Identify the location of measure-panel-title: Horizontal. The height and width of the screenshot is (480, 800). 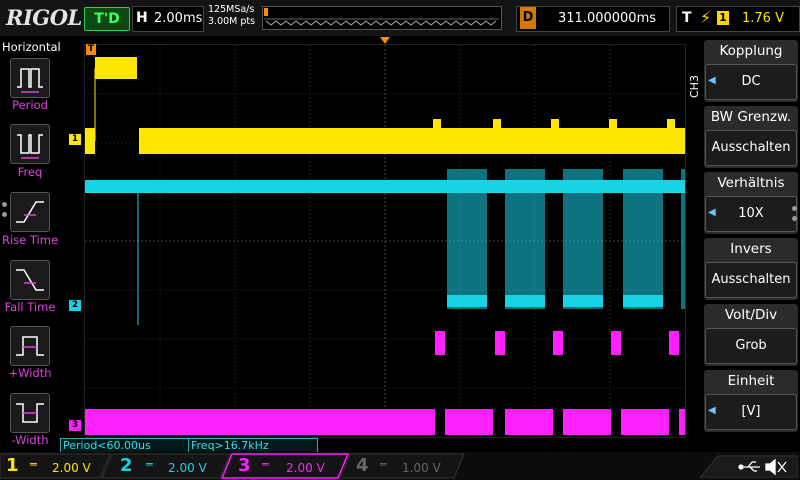
(31, 47).